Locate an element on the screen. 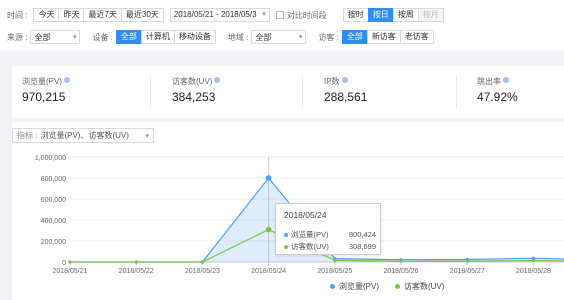 Image resolution: width=564 pixels, height=300 pixels. tooltip-series-name: 访客数(UV) is located at coordinates (310, 246).